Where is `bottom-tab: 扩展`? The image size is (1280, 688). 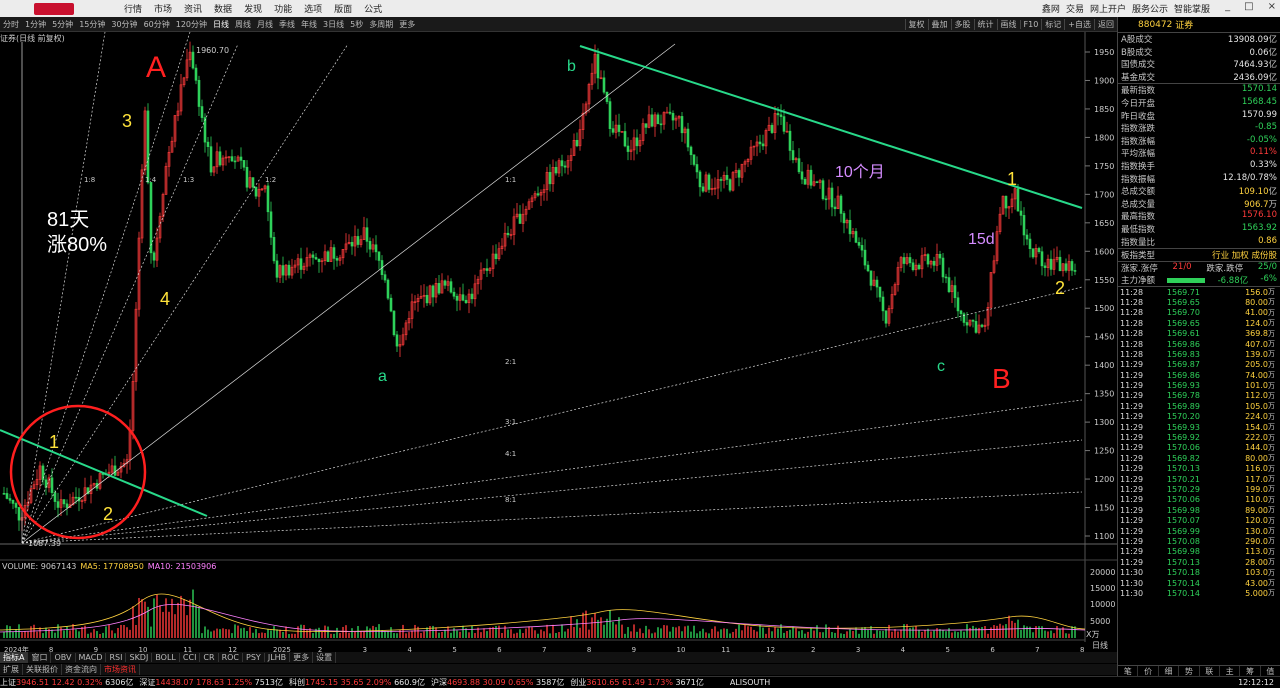
bottom-tab: 扩展 is located at coordinates (11, 669).